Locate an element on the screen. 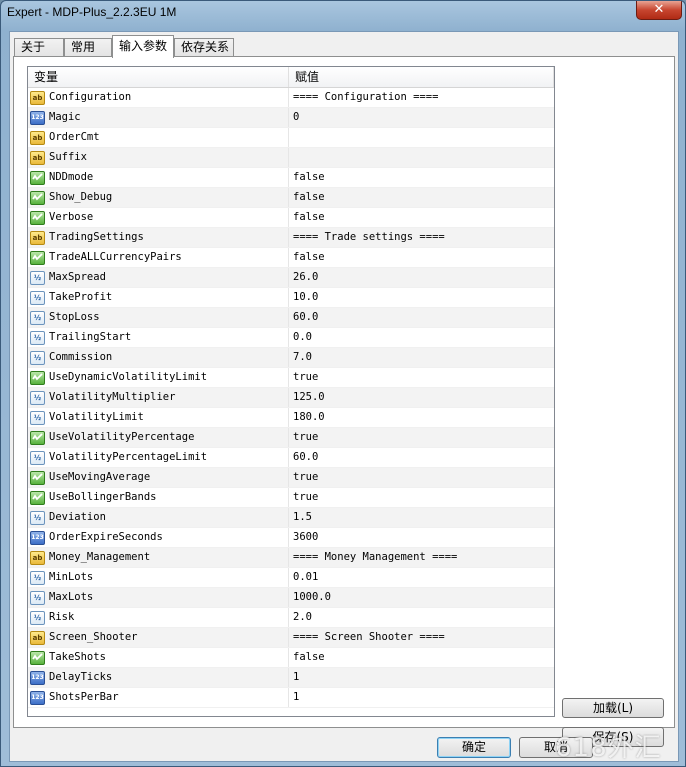 This screenshot has height=767, width=686. parameter-value: 125.0 is located at coordinates (421, 397).